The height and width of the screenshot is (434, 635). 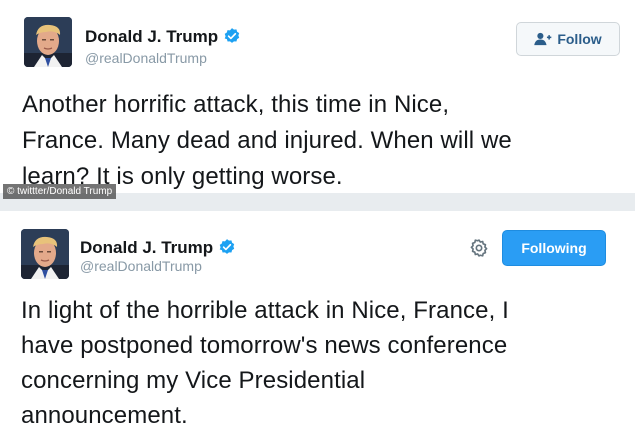 I want to click on following-button-label: Following, so click(x=554, y=248).